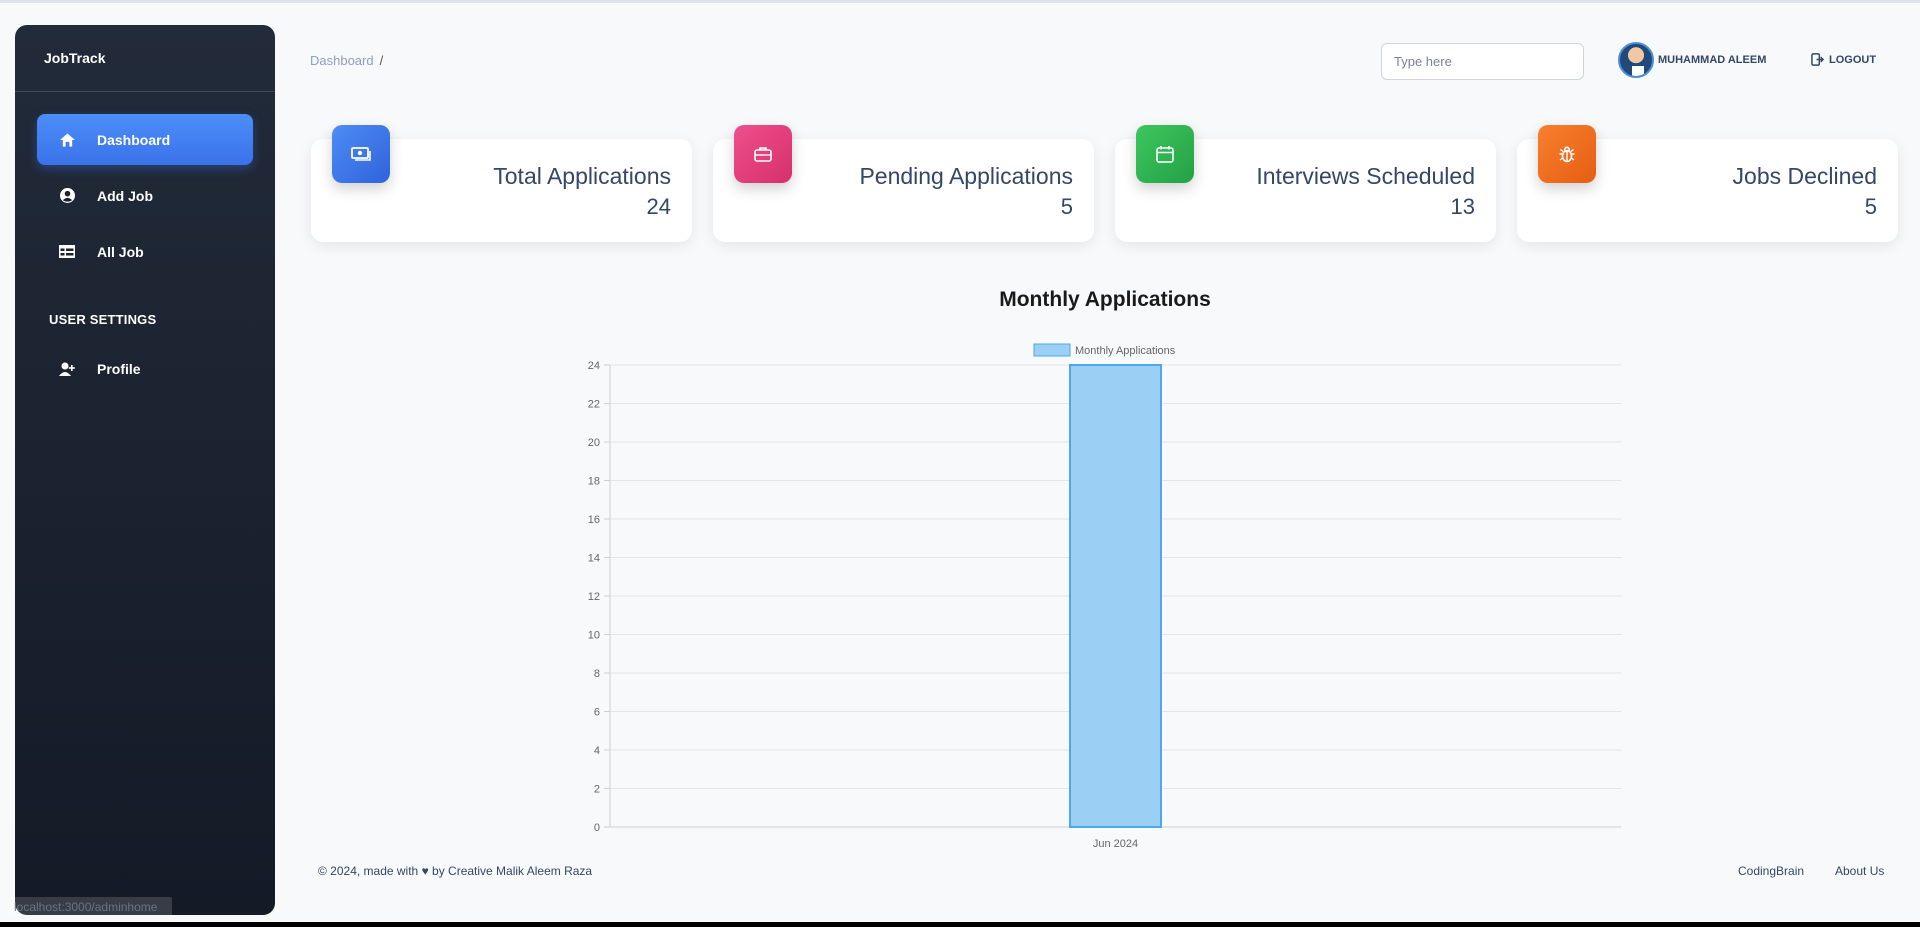 The width and height of the screenshot is (1920, 927). What do you see at coordinates (594, 636) in the screenshot?
I see `y-tick-label: 10` at bounding box center [594, 636].